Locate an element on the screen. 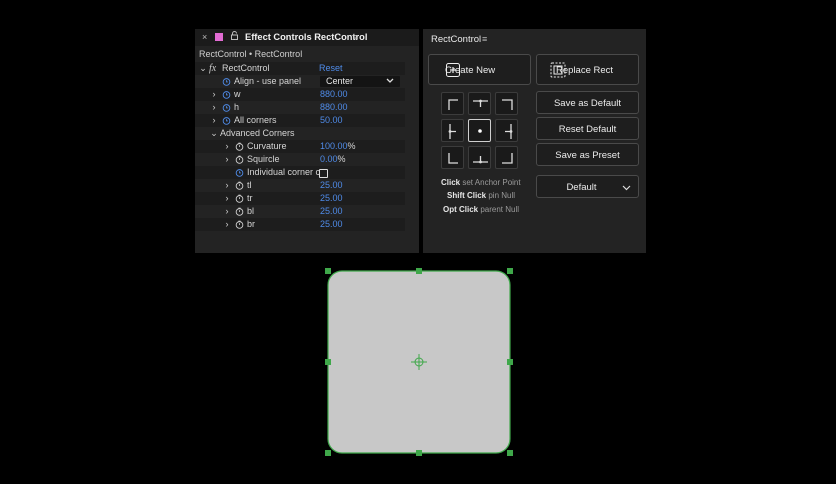  save-as-default-label: Save as Default is located at coordinates (587, 103).